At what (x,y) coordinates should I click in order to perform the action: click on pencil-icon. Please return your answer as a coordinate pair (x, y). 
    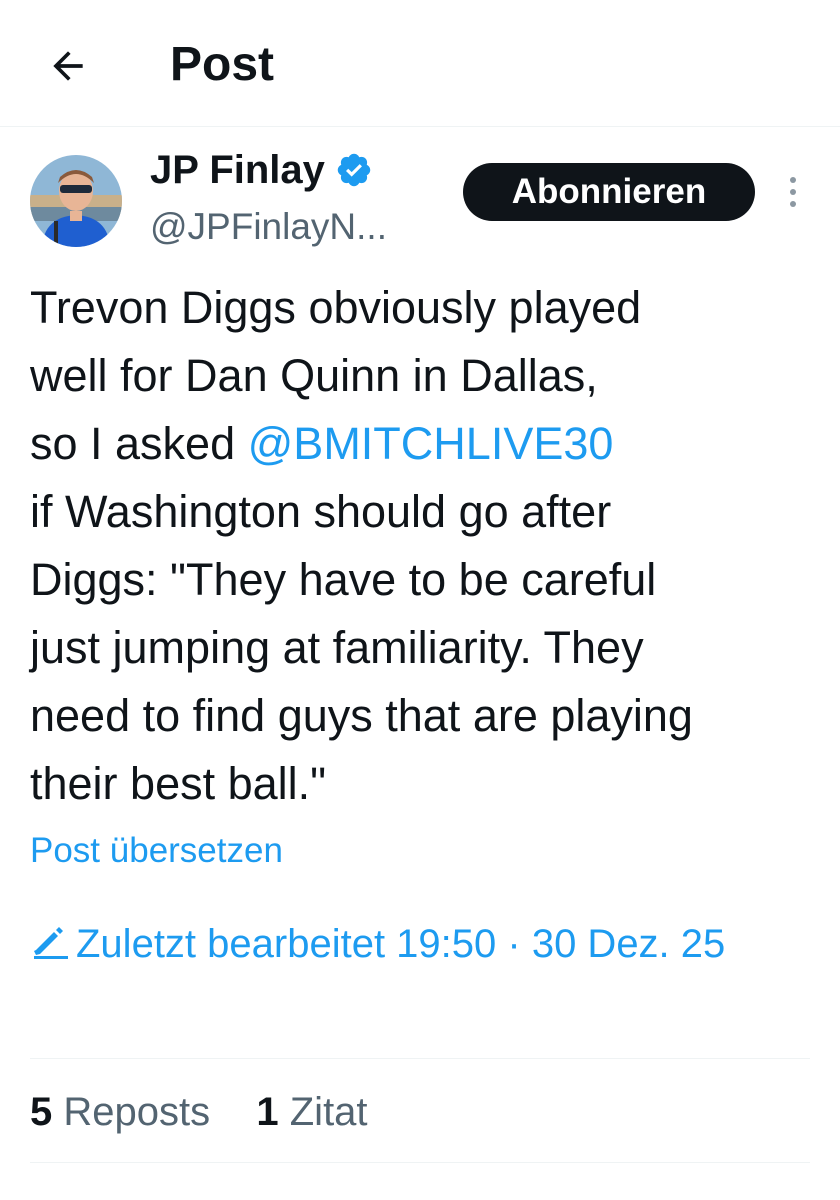
    Looking at the image, I should click on (51, 943).